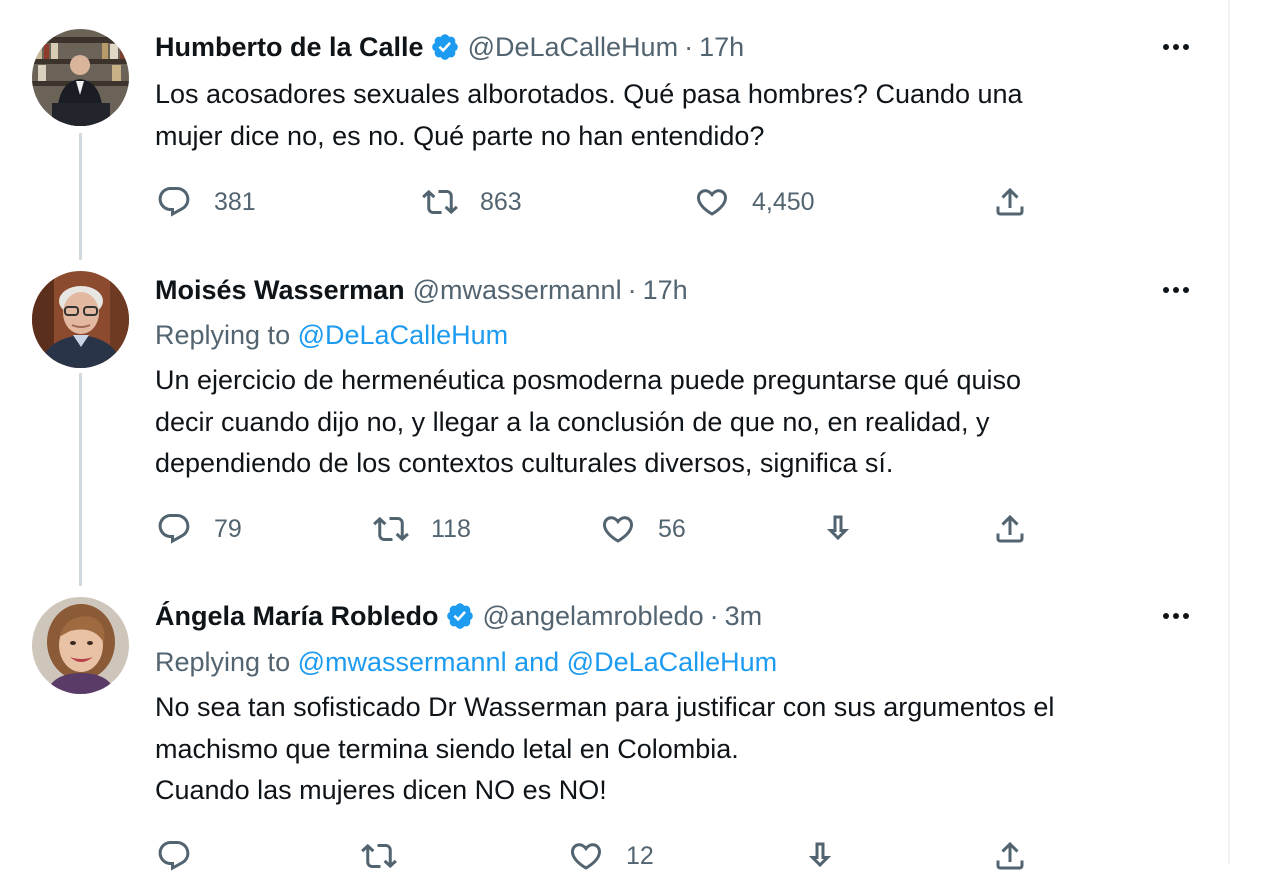 Image resolution: width=1280 pixels, height=876 pixels. What do you see at coordinates (472, 202) in the screenshot?
I see `retweet-button: 863` at bounding box center [472, 202].